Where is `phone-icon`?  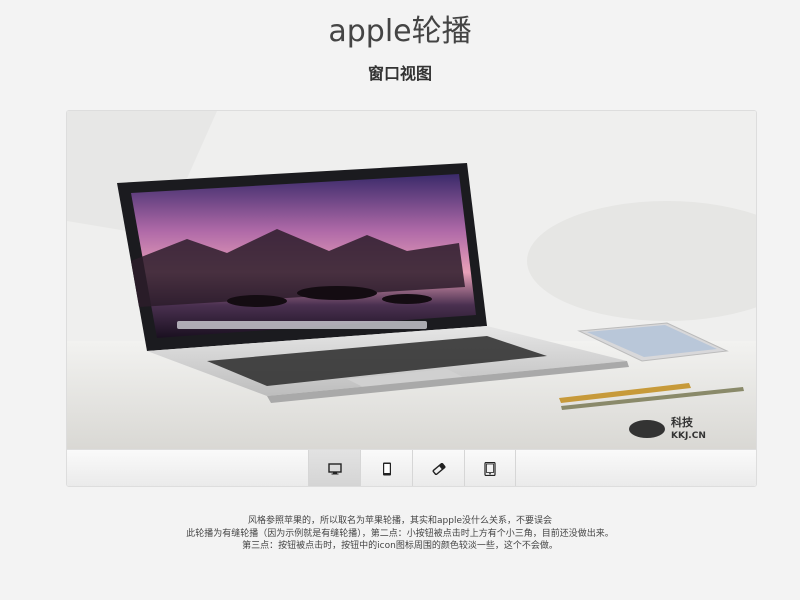 phone-icon is located at coordinates (386, 468).